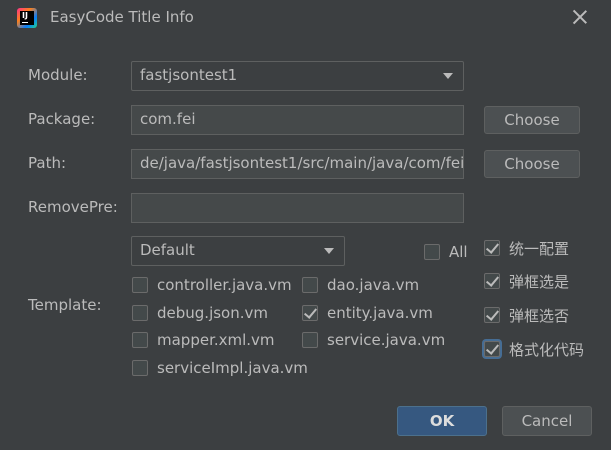 The height and width of the screenshot is (450, 611). What do you see at coordinates (580, 17) in the screenshot?
I see `close-icon` at bounding box center [580, 17].